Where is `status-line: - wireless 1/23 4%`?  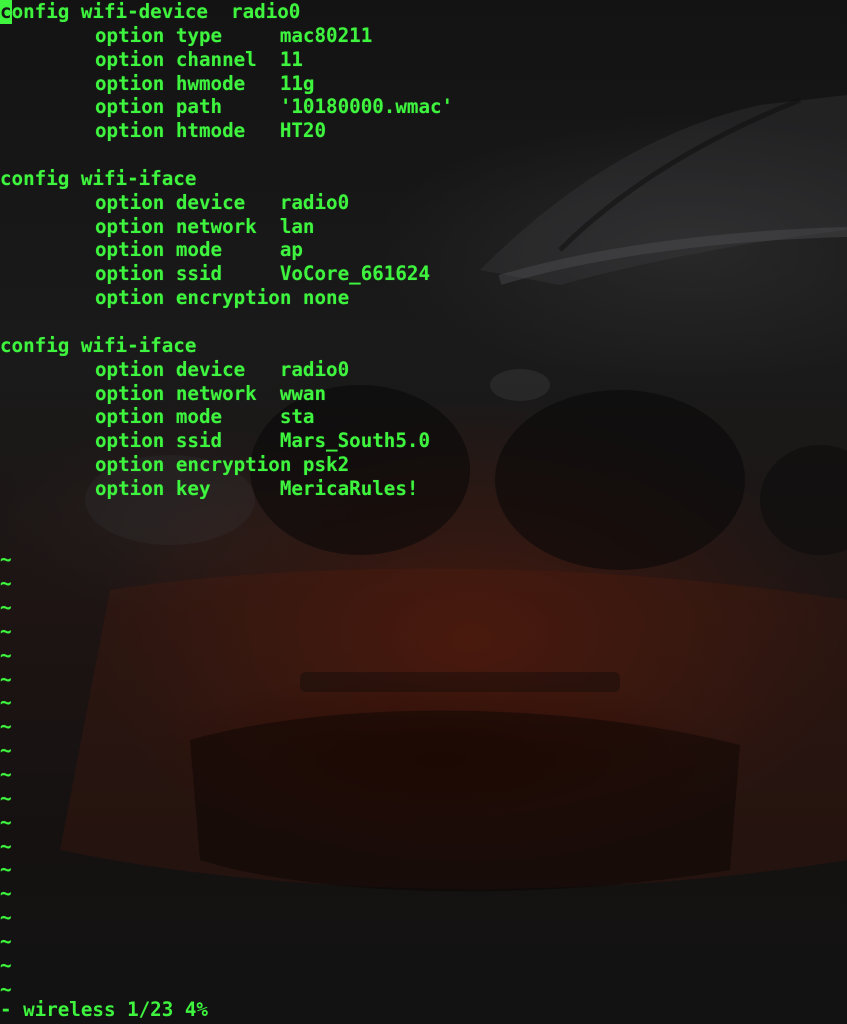 status-line: - wireless 1/23 4% is located at coordinates (104, 1009).